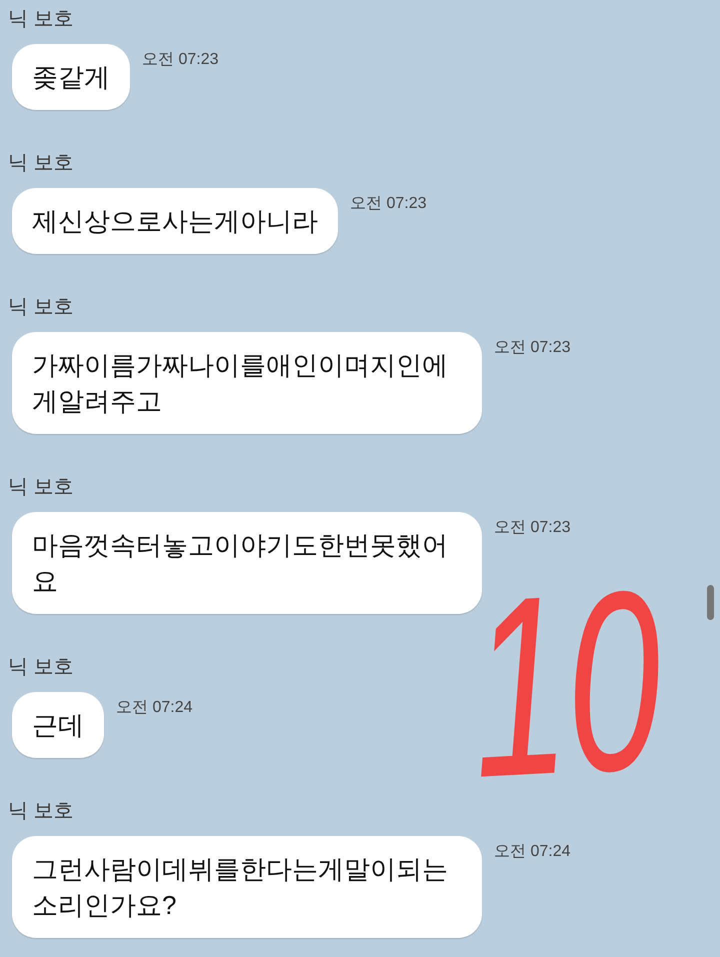 Image resolution: width=720 pixels, height=957 pixels. What do you see at coordinates (247, 383) in the screenshot?
I see `message-bubble: 가짜이름가짜나이를애인이며지인에게알려주고` at bounding box center [247, 383].